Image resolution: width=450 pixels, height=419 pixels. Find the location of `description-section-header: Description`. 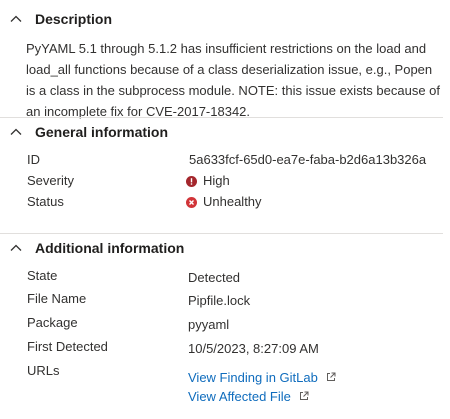

description-section-header: Description is located at coordinates (56, 19).